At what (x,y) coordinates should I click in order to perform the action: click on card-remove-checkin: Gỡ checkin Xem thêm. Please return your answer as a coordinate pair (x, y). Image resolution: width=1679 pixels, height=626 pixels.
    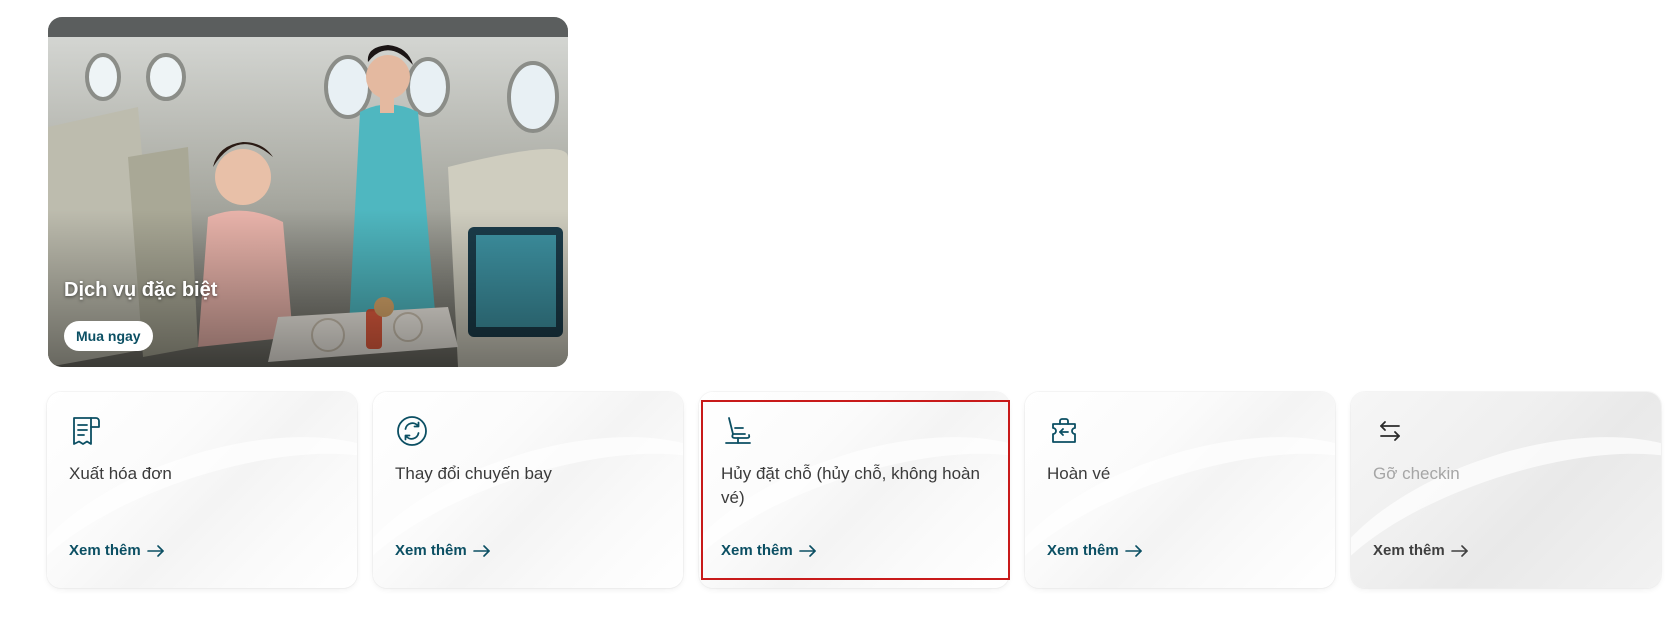
    Looking at the image, I should click on (1506, 490).